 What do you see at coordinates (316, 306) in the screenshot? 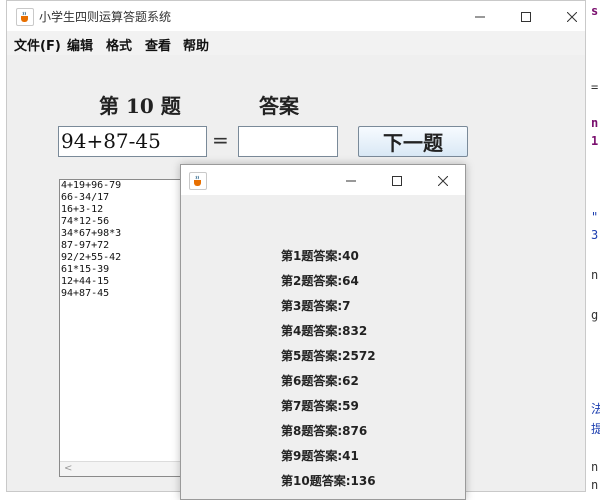
I see `answer-item: 第3题答案:7` at bounding box center [316, 306].